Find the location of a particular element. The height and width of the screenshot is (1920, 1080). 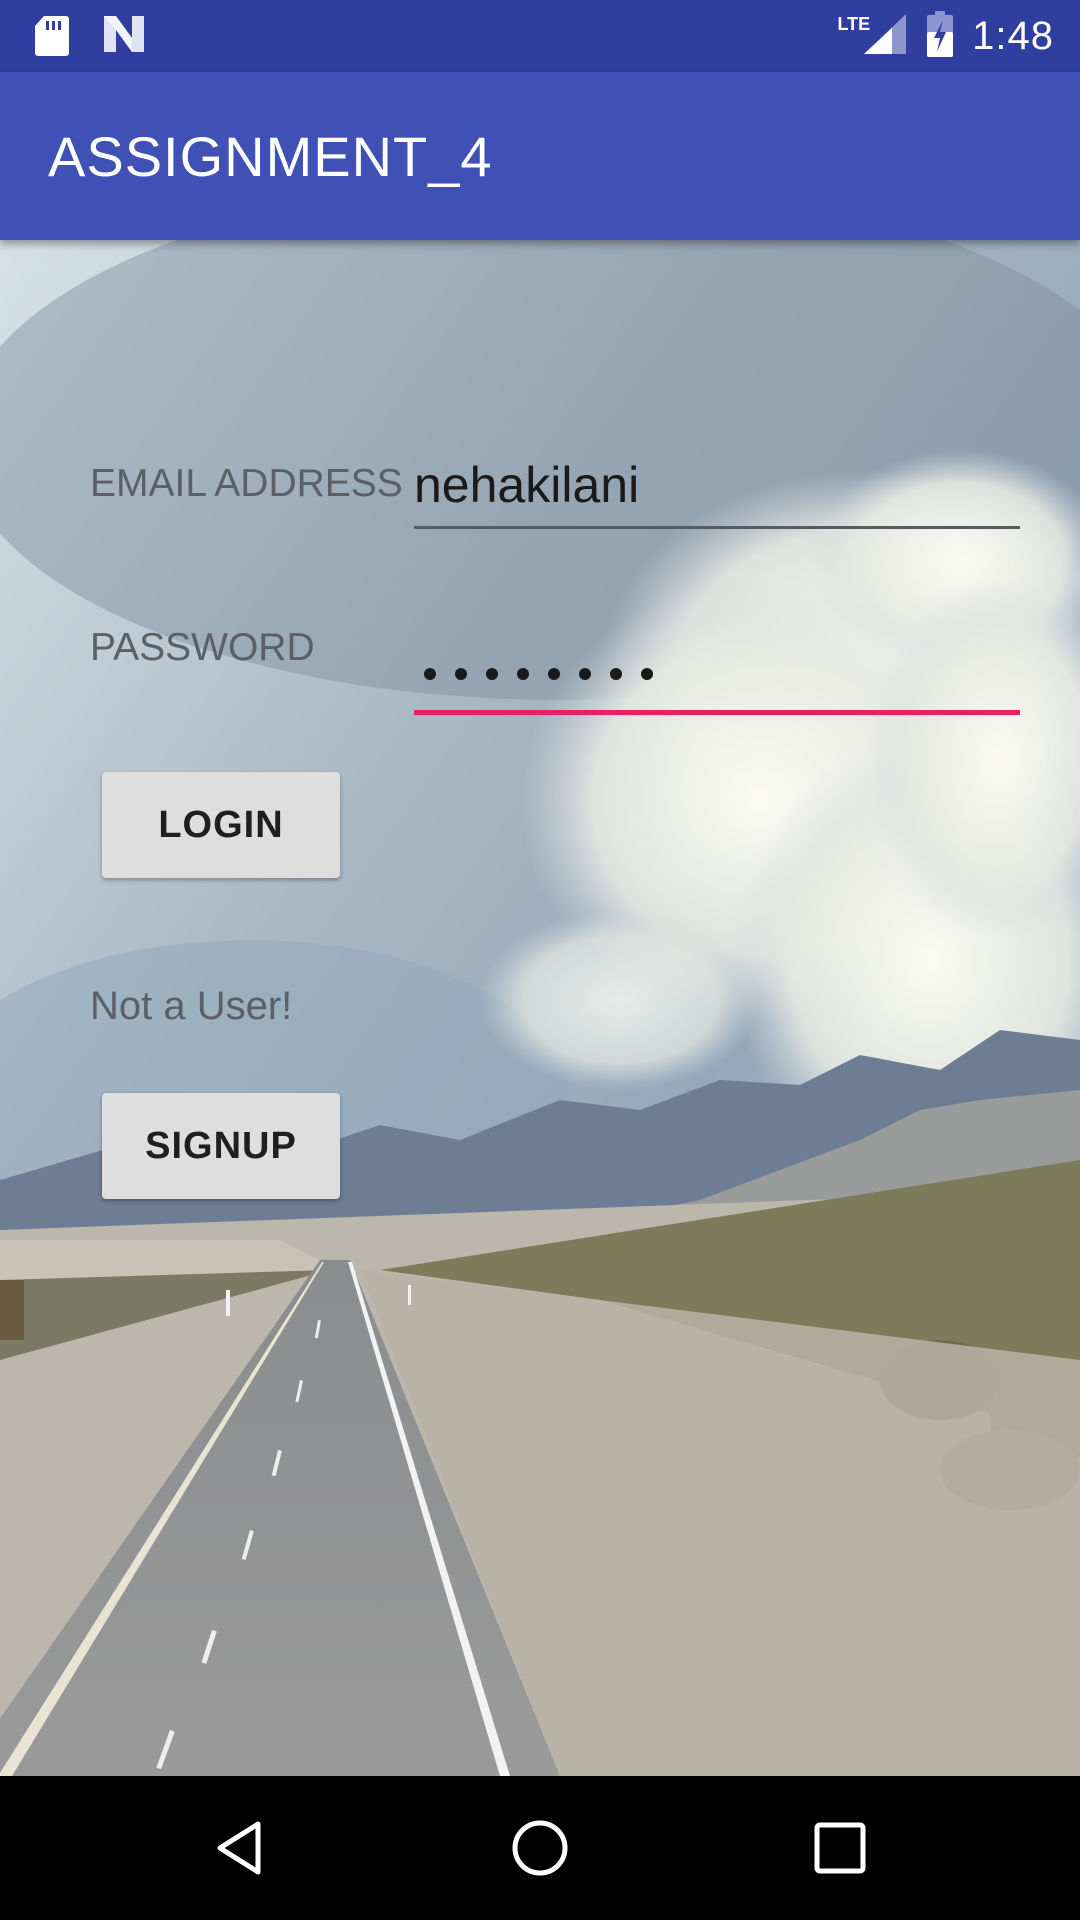

battery-charging-icon is located at coordinates (940, 36).